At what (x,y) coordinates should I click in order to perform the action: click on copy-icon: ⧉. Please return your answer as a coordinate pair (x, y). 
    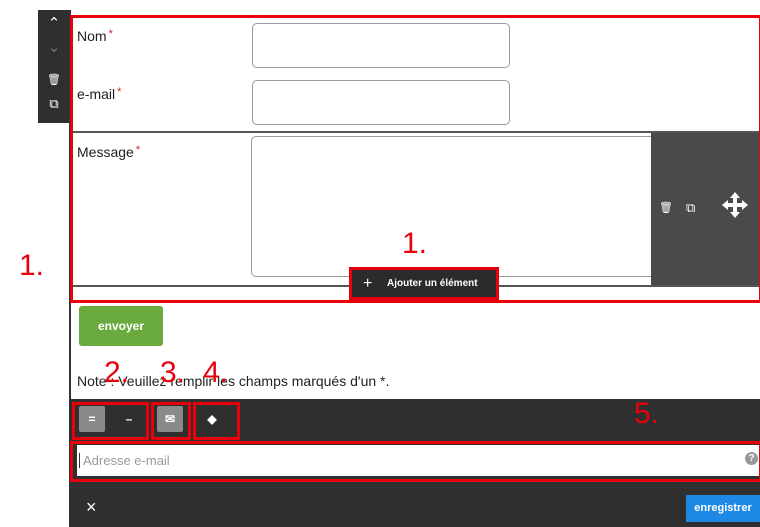
    Looking at the image, I should click on (54, 104).